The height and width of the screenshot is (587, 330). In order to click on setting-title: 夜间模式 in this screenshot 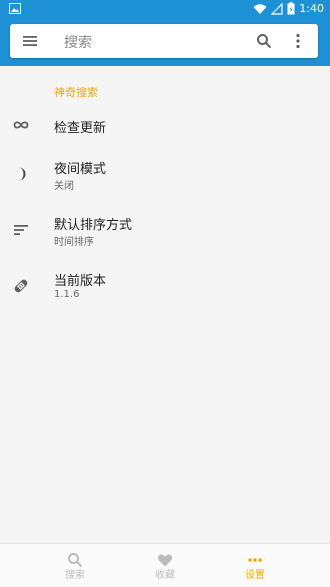, I will do `click(80, 169)`.